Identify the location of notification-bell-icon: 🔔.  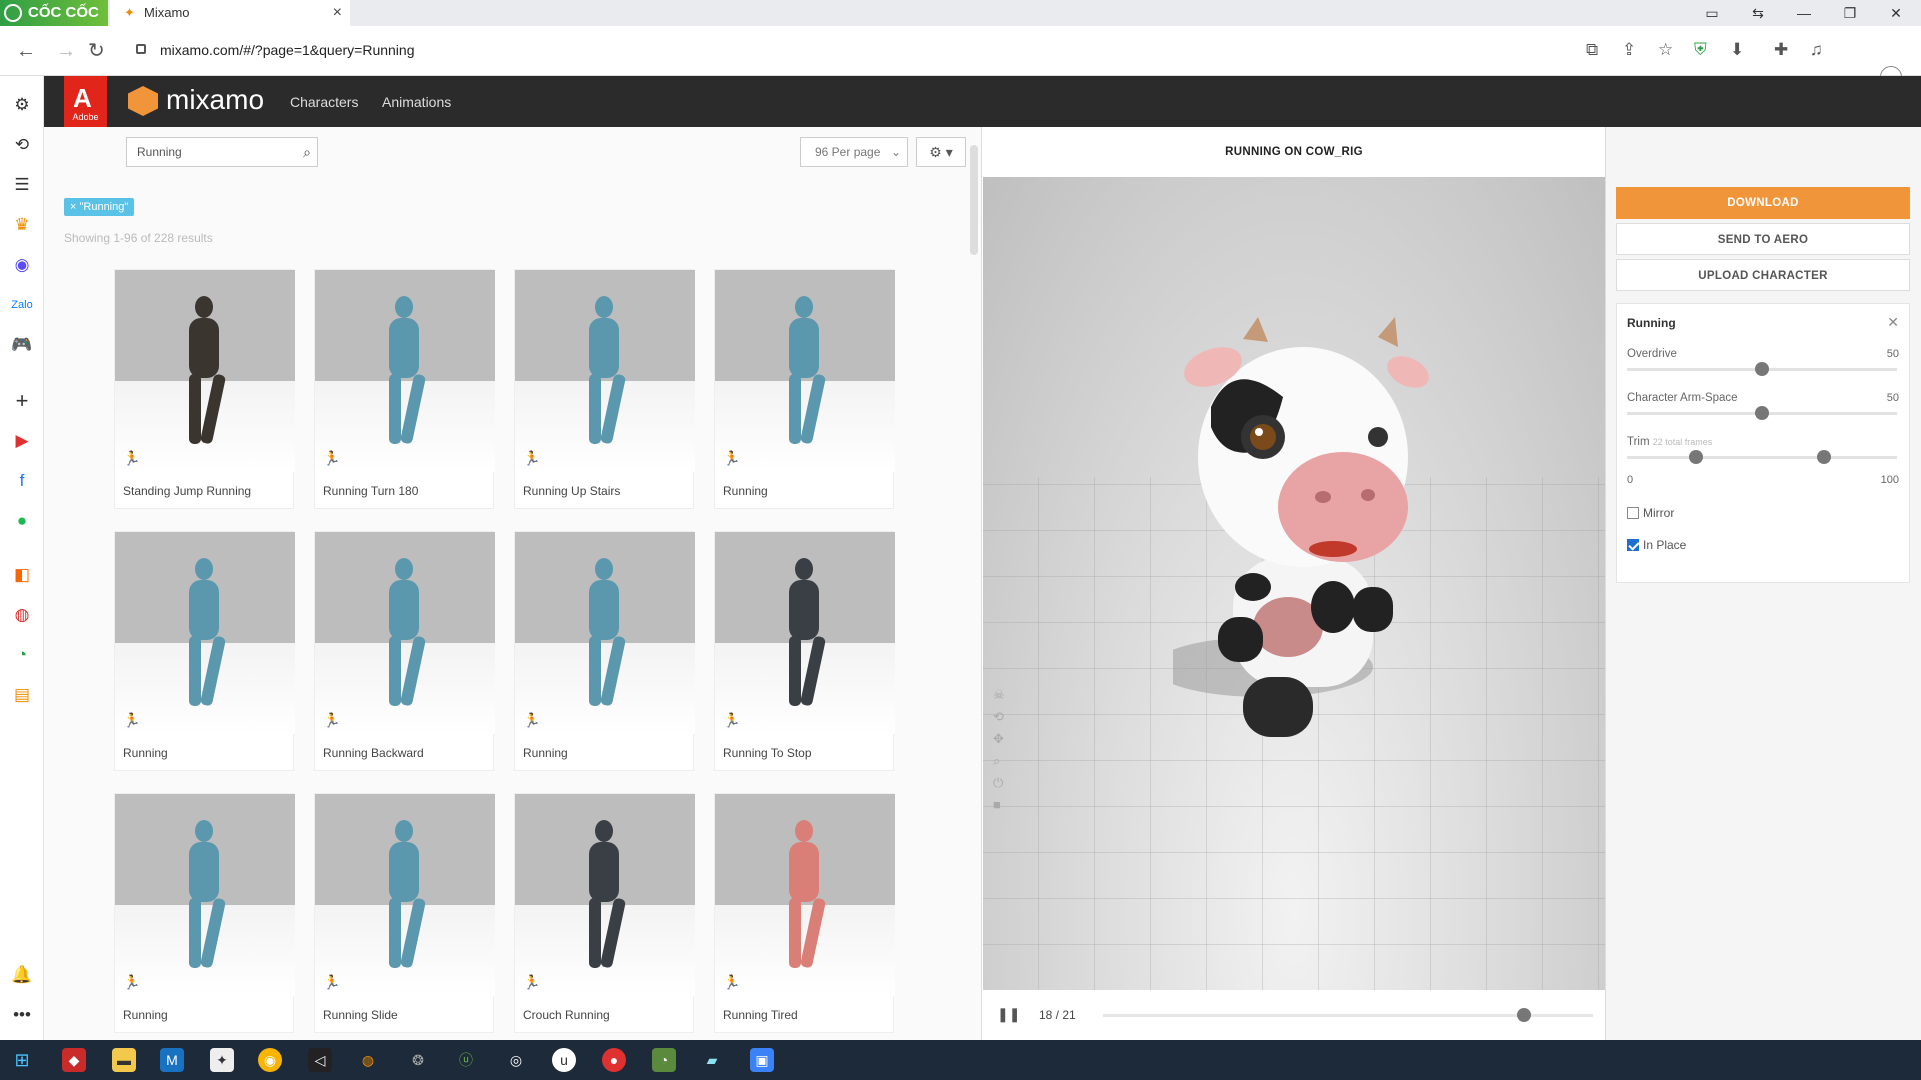
(22, 975).